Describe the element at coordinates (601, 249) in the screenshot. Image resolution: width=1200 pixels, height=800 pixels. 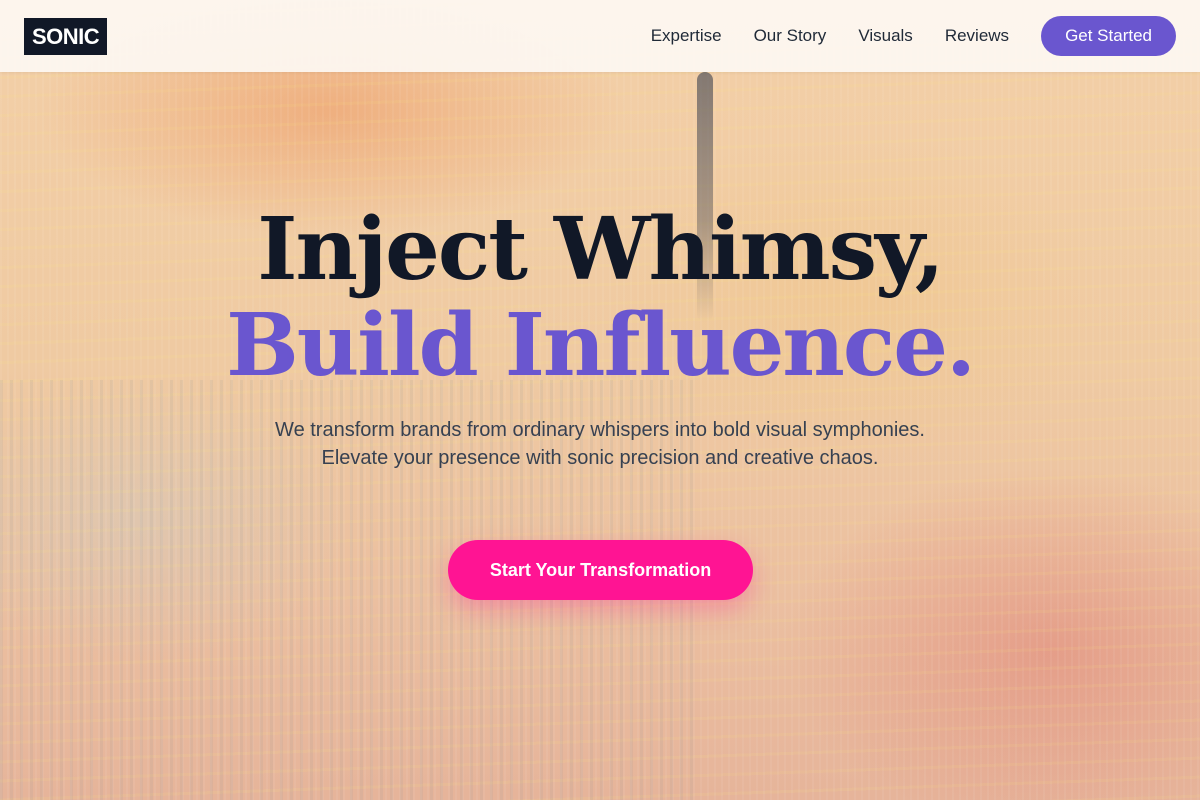
I see `hero-headline-line1: Inject Whimsy,` at that location.